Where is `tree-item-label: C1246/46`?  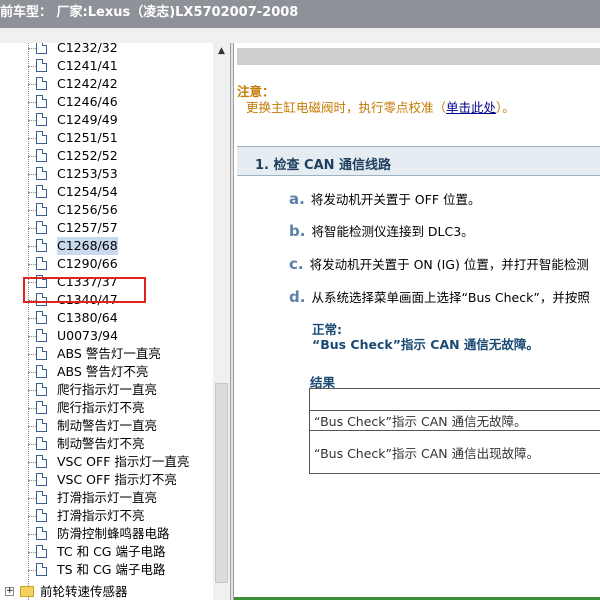
tree-item-label: C1246/46 is located at coordinates (87, 101).